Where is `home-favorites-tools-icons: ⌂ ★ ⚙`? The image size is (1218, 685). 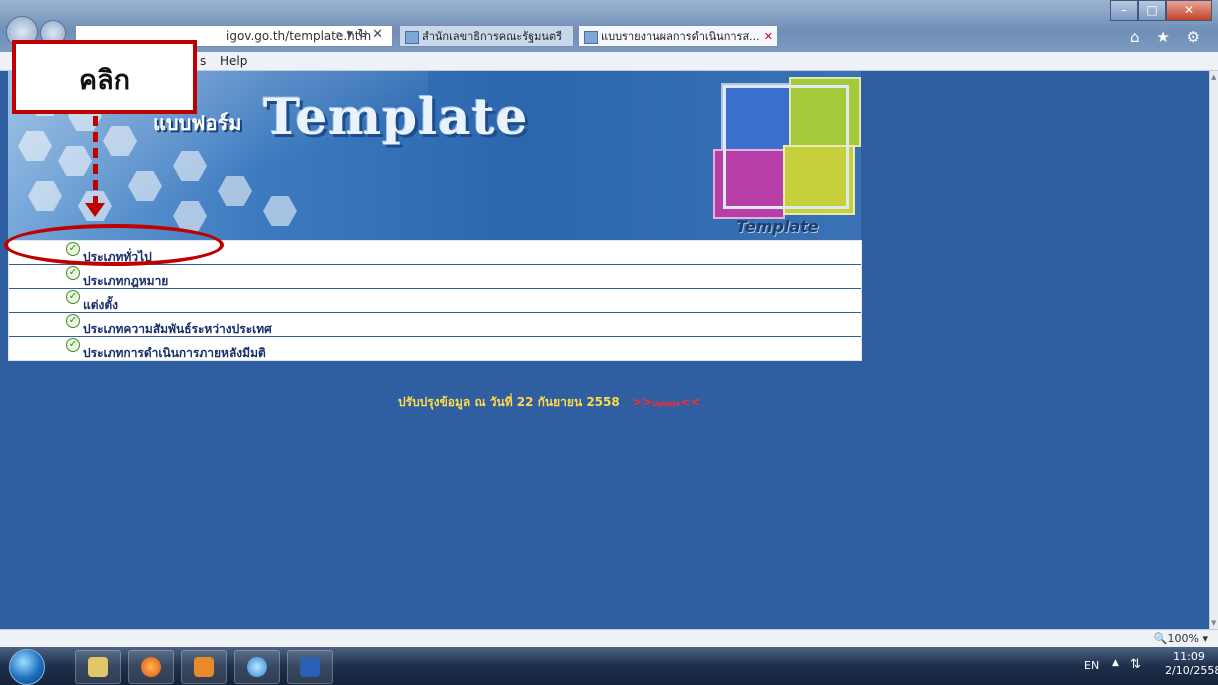 home-favorites-tools-icons: ⌂ ★ ⚙ is located at coordinates (1168, 37).